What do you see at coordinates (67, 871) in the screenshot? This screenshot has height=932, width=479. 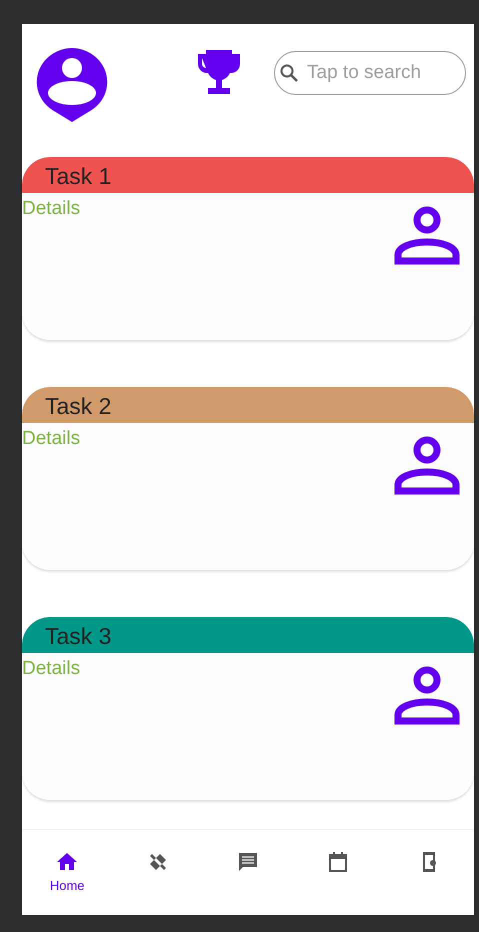 I see `nav-tab: Home` at bounding box center [67, 871].